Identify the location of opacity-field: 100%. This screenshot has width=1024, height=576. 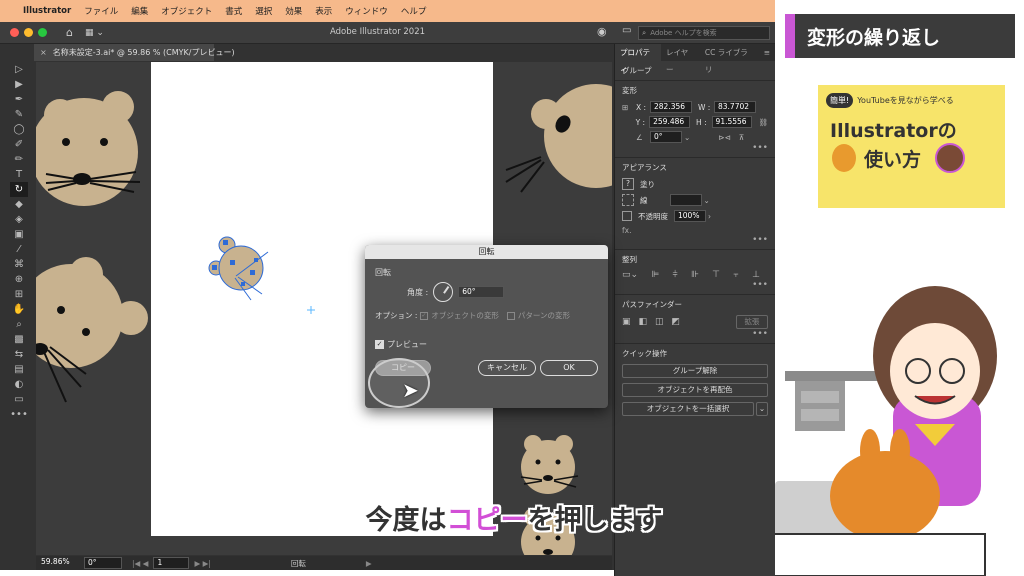
(690, 216).